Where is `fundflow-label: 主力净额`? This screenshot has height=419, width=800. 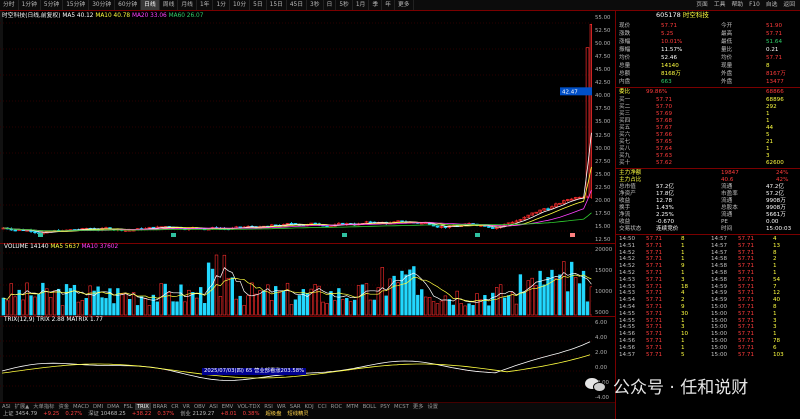
fundflow-label: 主力净额 is located at coordinates (630, 173).